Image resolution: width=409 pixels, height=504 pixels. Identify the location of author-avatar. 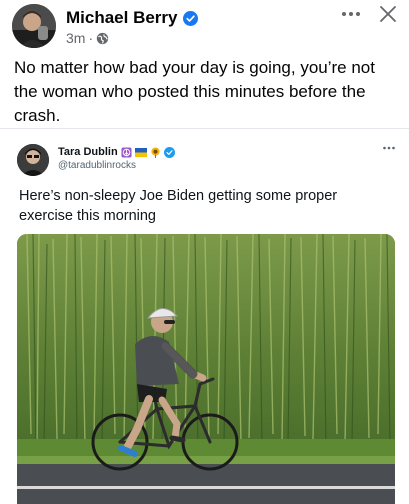
(34, 26).